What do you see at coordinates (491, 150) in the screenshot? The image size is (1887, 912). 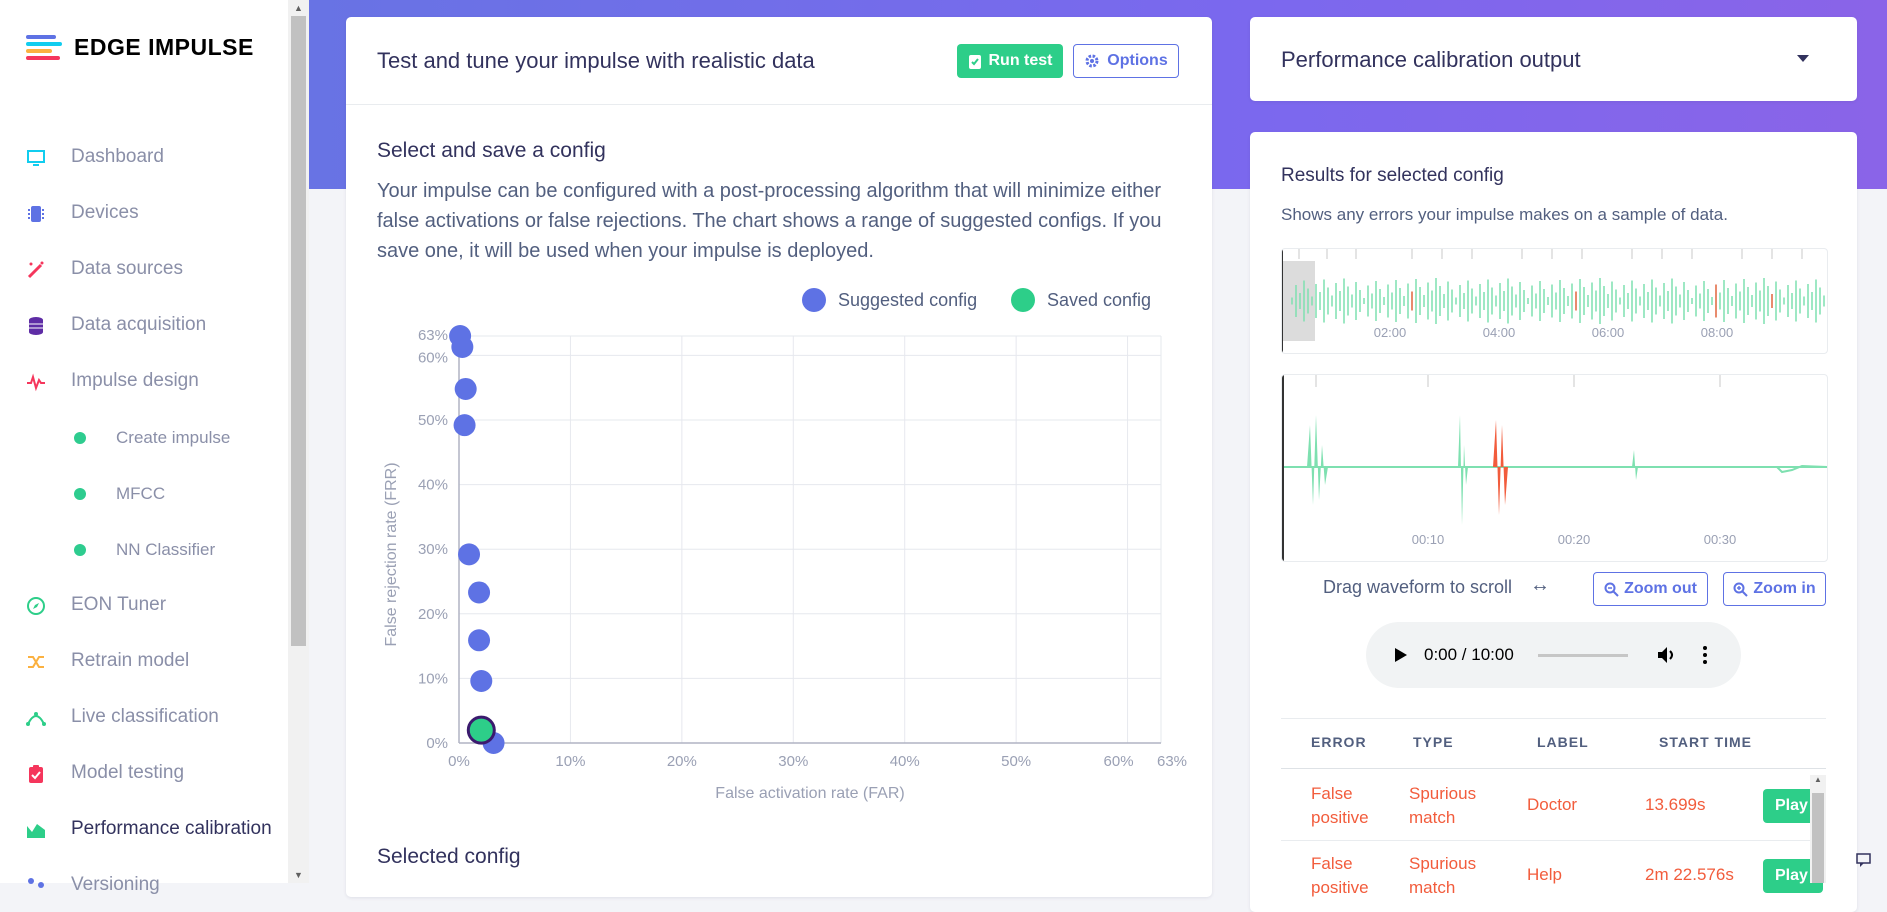 I see `section-title: Select and save a config` at bounding box center [491, 150].